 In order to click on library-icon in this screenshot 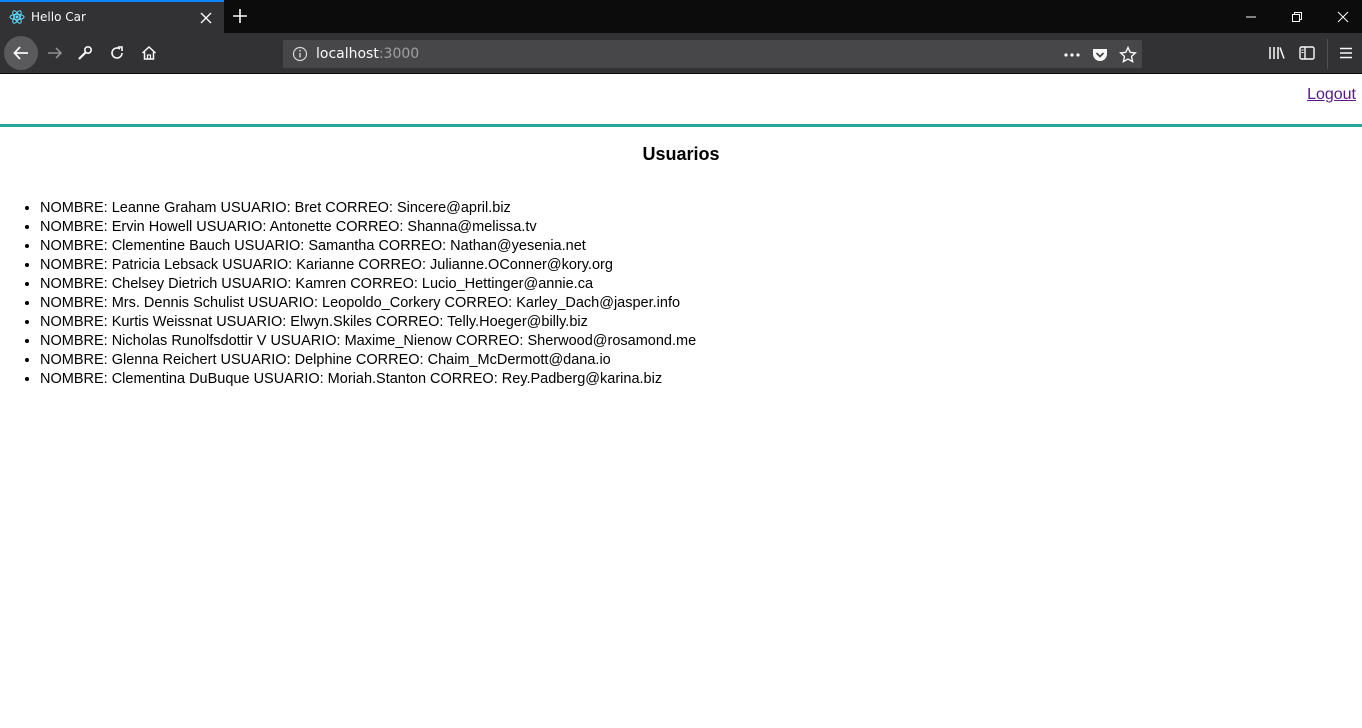, I will do `click(1277, 53)`.